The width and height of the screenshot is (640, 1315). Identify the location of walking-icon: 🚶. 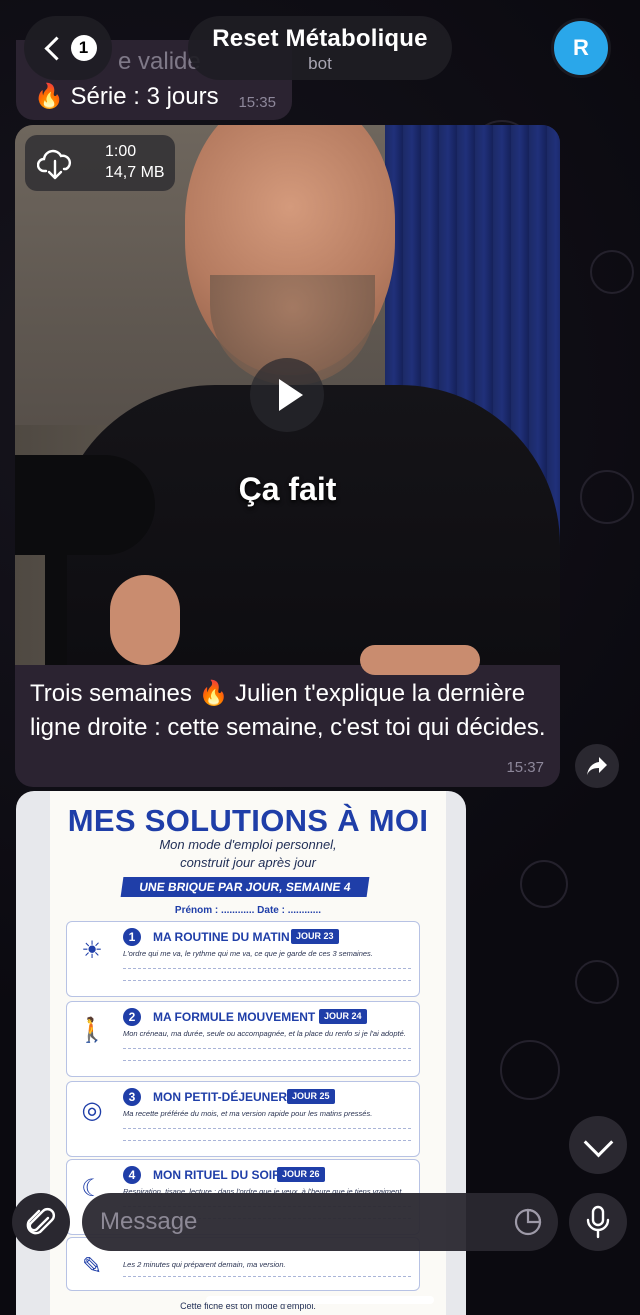
(92, 1030).